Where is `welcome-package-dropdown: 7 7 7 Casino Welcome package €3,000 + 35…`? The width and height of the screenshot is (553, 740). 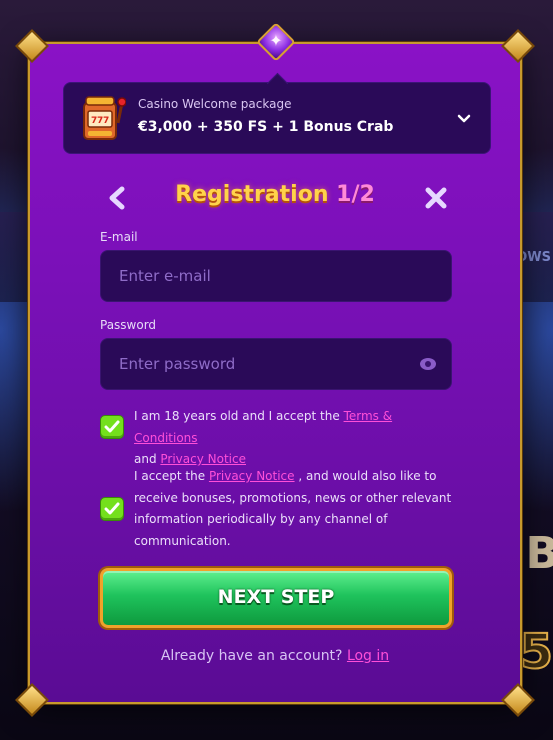 welcome-package-dropdown: 7 7 7 Casino Welcome package €3,000 + 35… is located at coordinates (277, 118).